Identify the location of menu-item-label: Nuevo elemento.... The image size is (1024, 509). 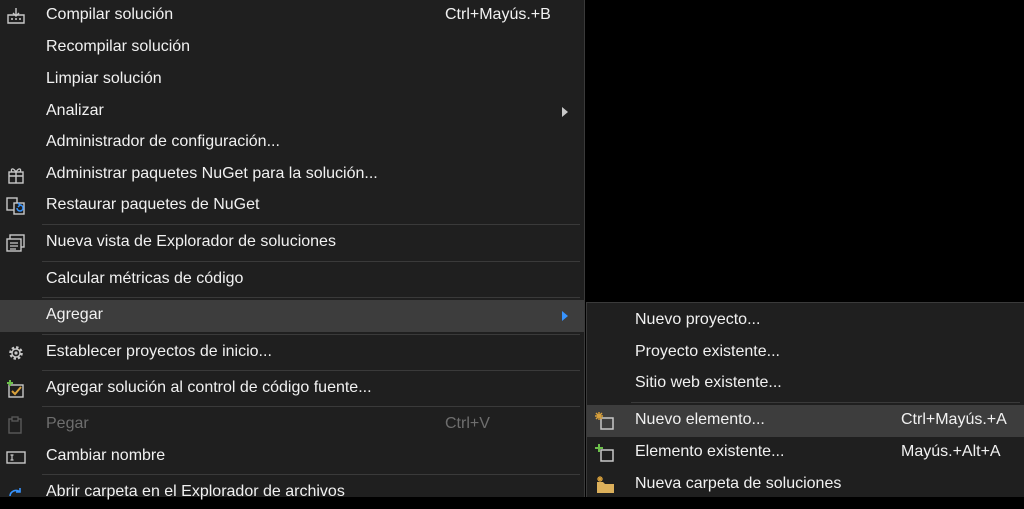
(700, 419).